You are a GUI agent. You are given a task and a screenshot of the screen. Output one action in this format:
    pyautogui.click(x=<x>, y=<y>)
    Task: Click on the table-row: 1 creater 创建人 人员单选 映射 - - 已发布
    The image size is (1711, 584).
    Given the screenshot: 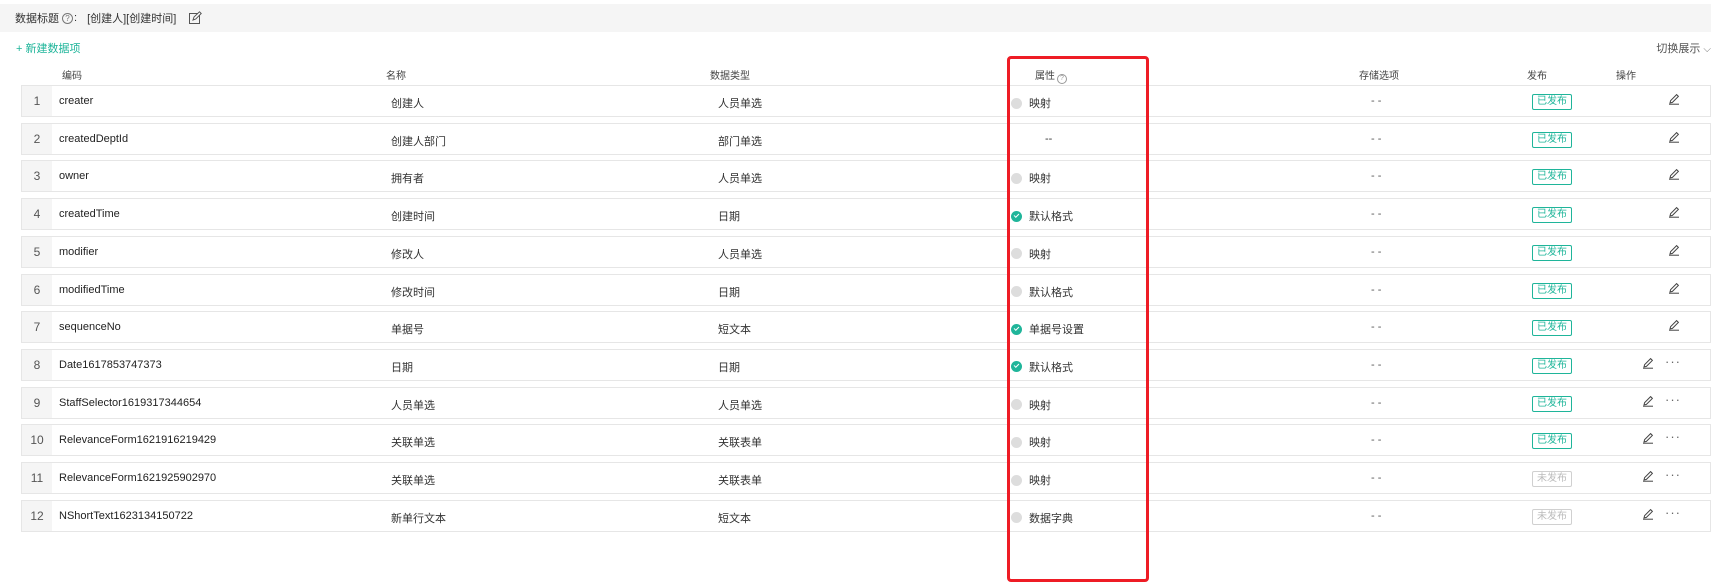 What is the action you would take?
    pyautogui.click(x=866, y=101)
    